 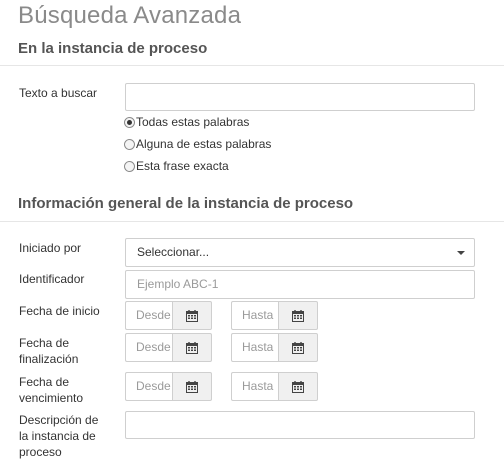 What do you see at coordinates (59, 311) in the screenshot?
I see `start-date-label: Fecha de inicio` at bounding box center [59, 311].